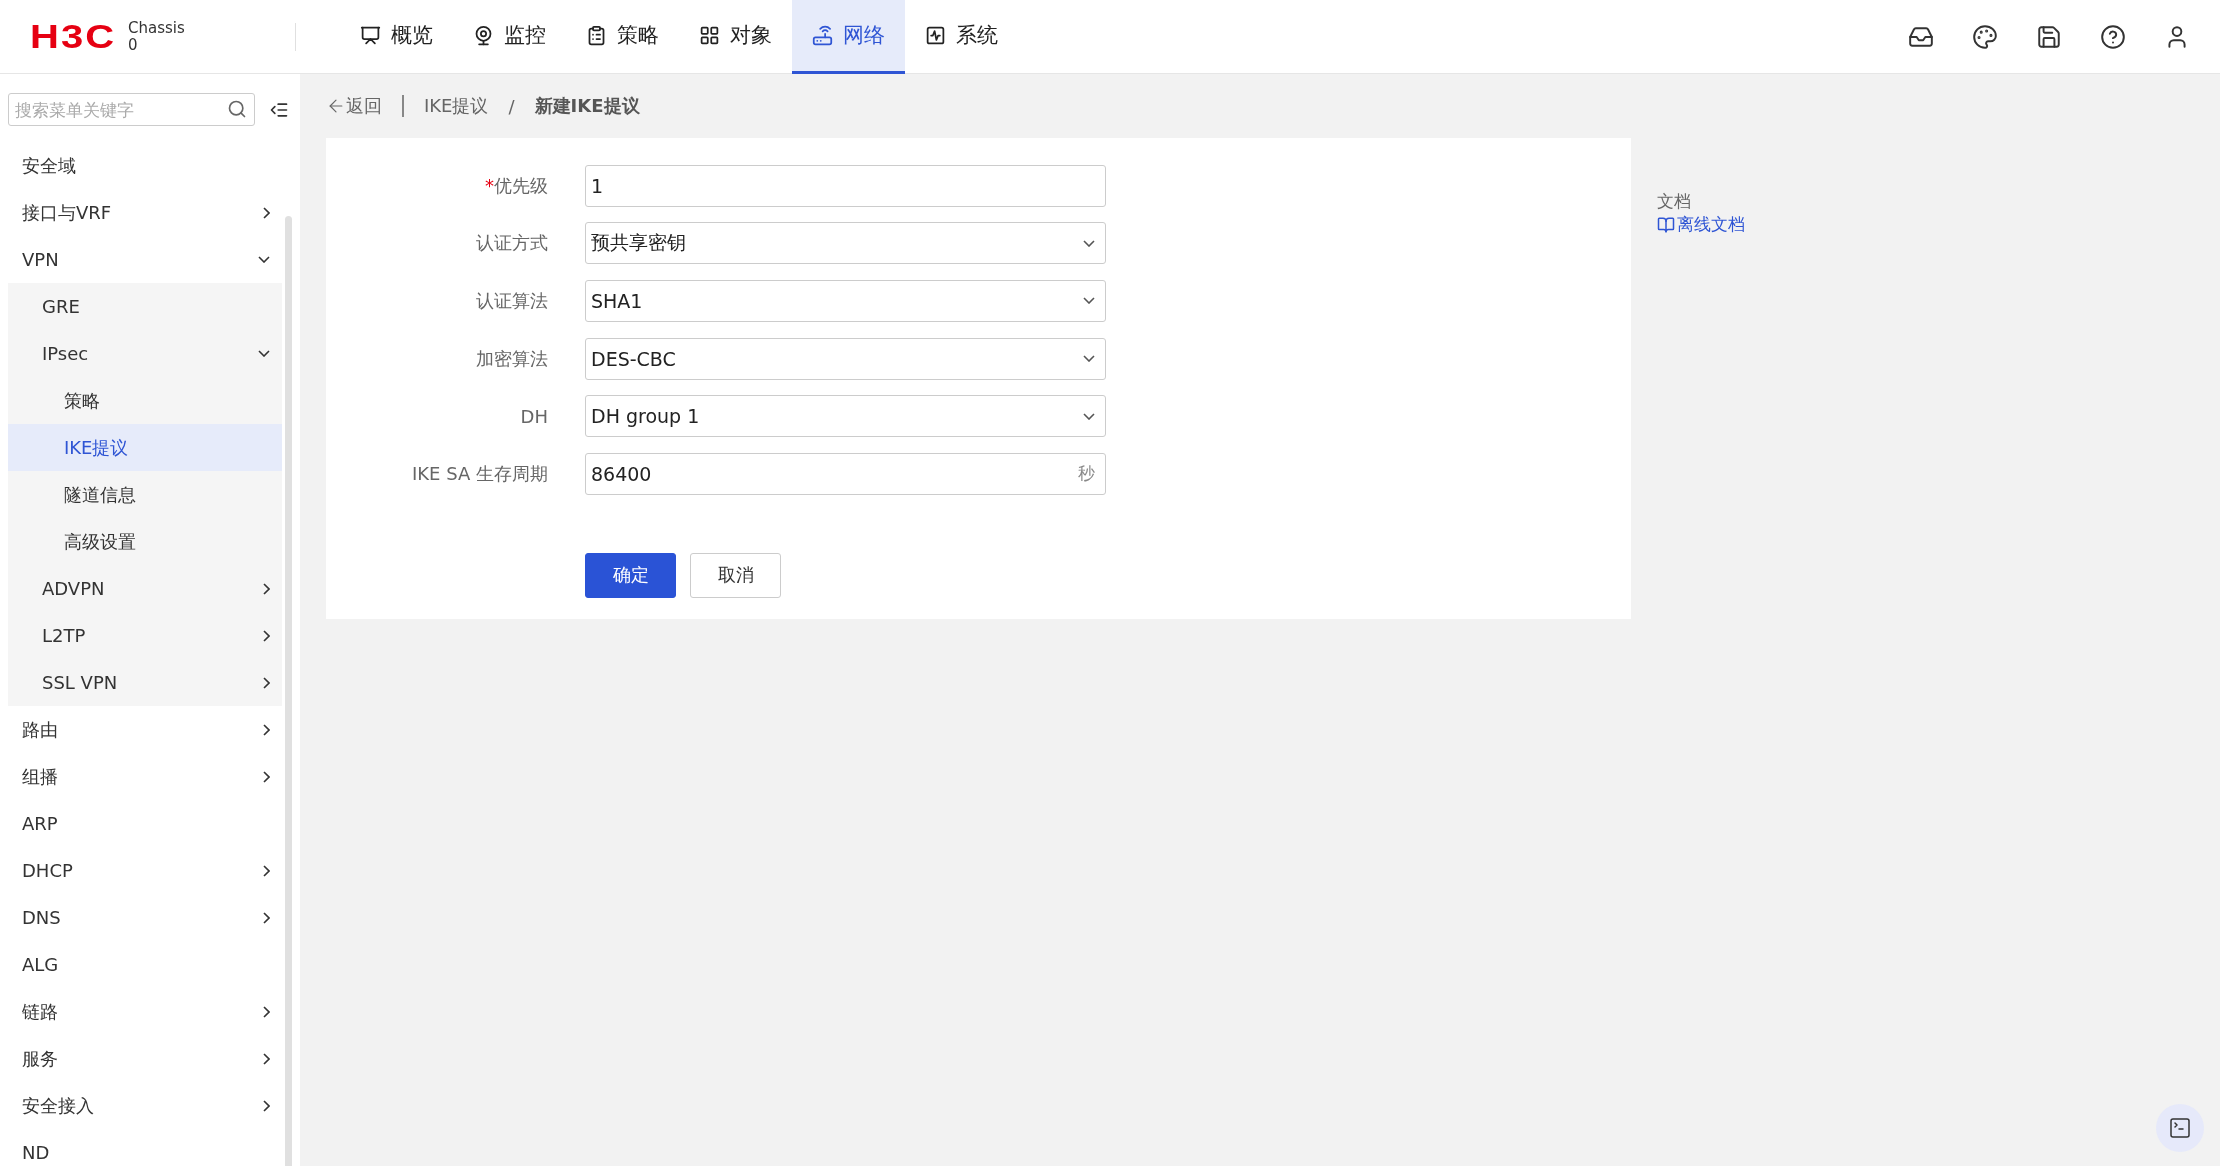 This screenshot has width=2220, height=1166. Describe the element at coordinates (845, 473) in the screenshot. I see `input-field: 86400 秒` at that location.